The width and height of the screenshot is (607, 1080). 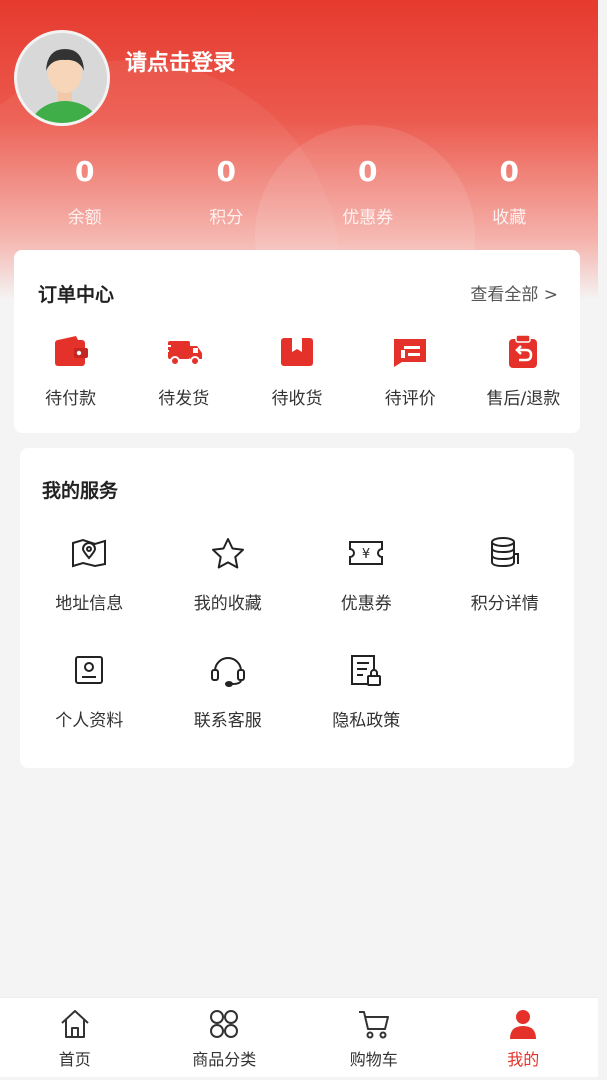 I want to click on truck-icon, so click(x=182, y=353).